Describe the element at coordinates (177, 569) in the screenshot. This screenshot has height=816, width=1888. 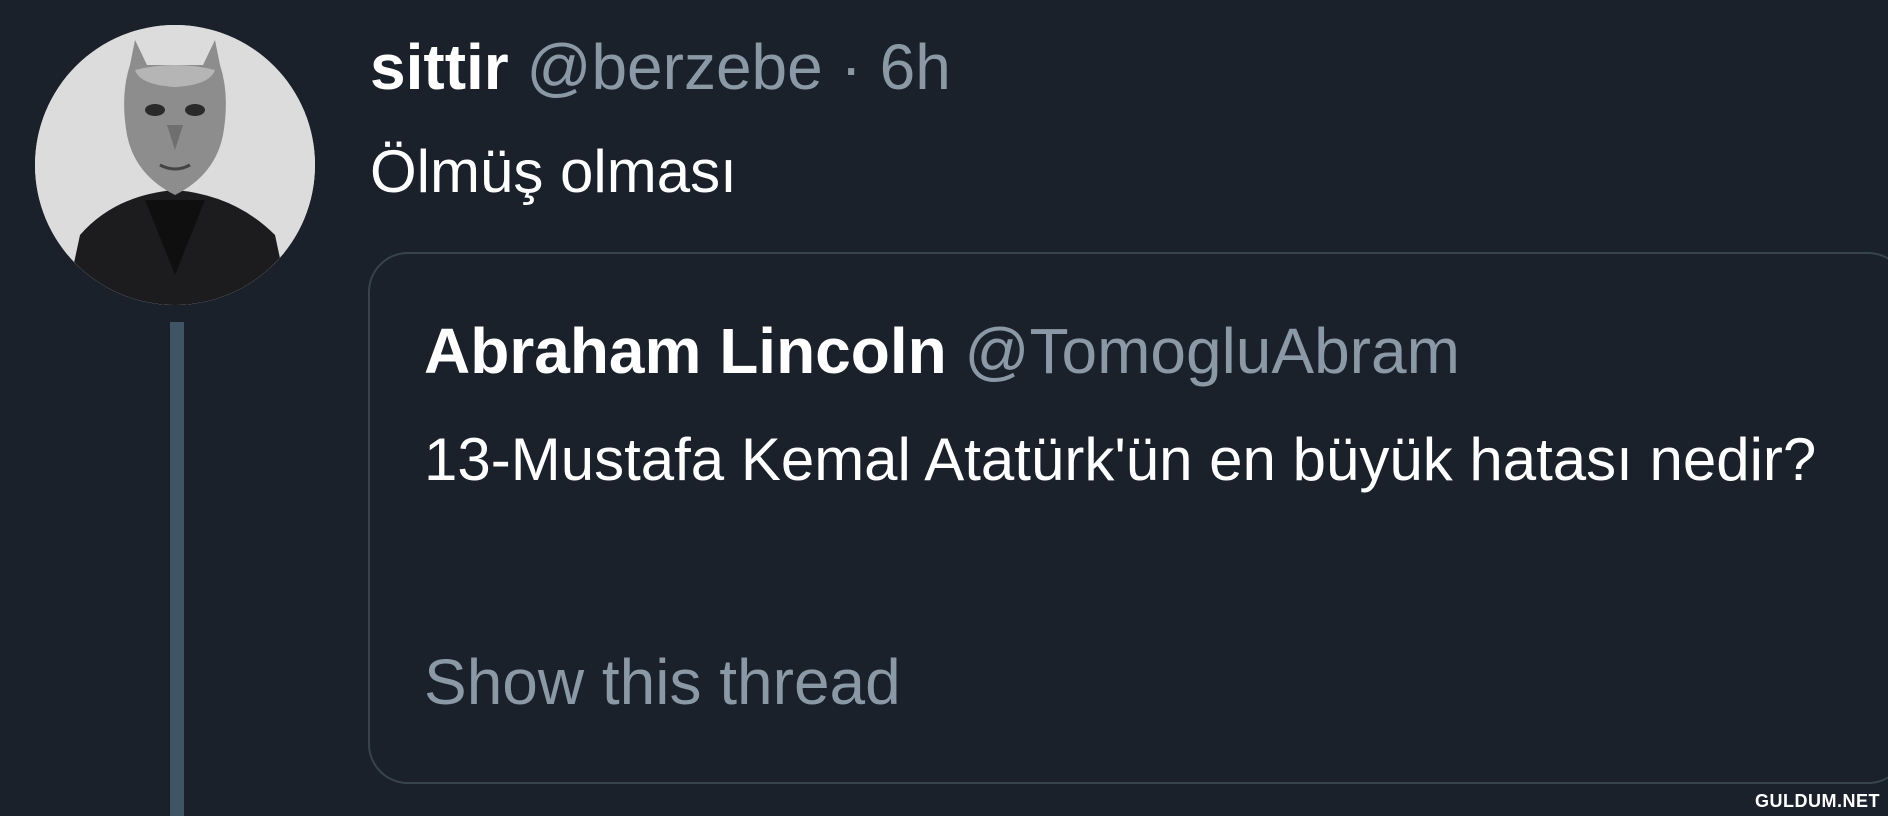
I see `thread-line` at that location.